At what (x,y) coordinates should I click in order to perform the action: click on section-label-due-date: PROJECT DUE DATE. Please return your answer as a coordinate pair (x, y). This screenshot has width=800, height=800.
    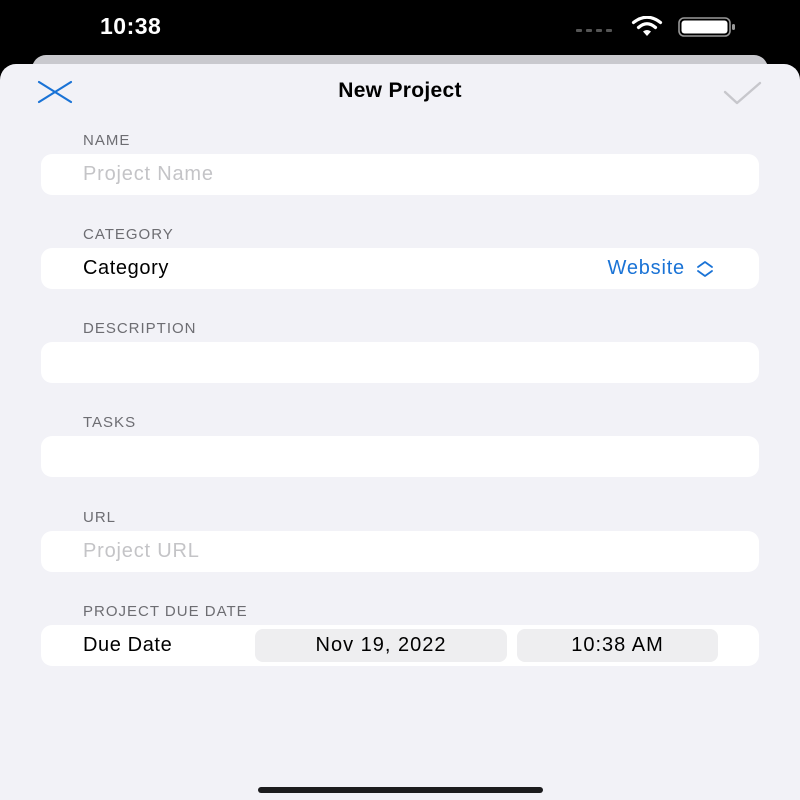
    Looking at the image, I should click on (165, 611).